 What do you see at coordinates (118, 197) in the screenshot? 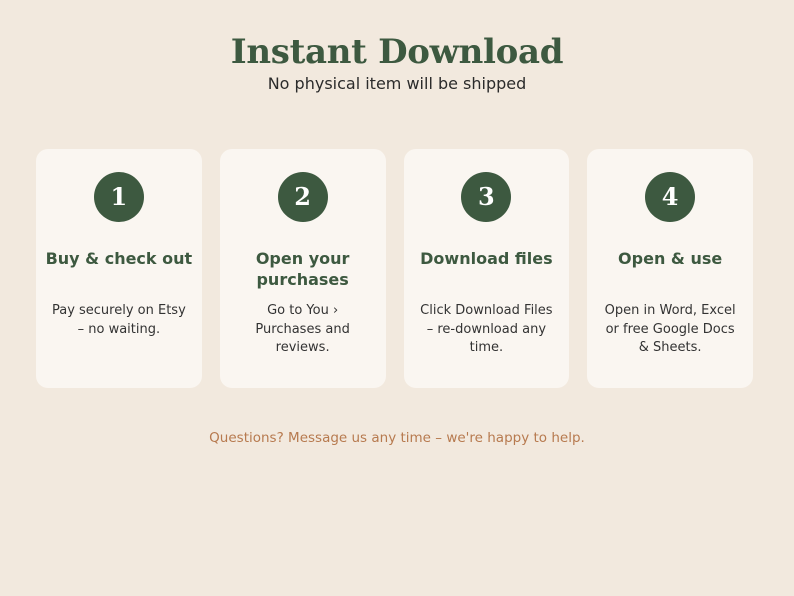
I see `step-number-badge: 1` at bounding box center [118, 197].